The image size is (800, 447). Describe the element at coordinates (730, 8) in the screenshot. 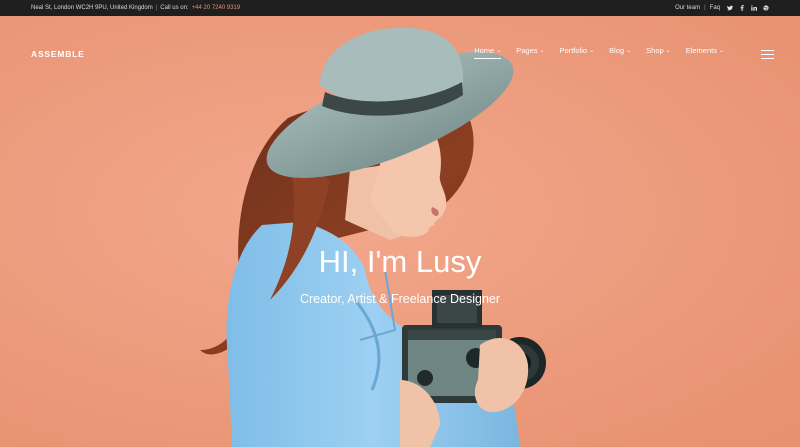

I see `twitter-icon` at that location.